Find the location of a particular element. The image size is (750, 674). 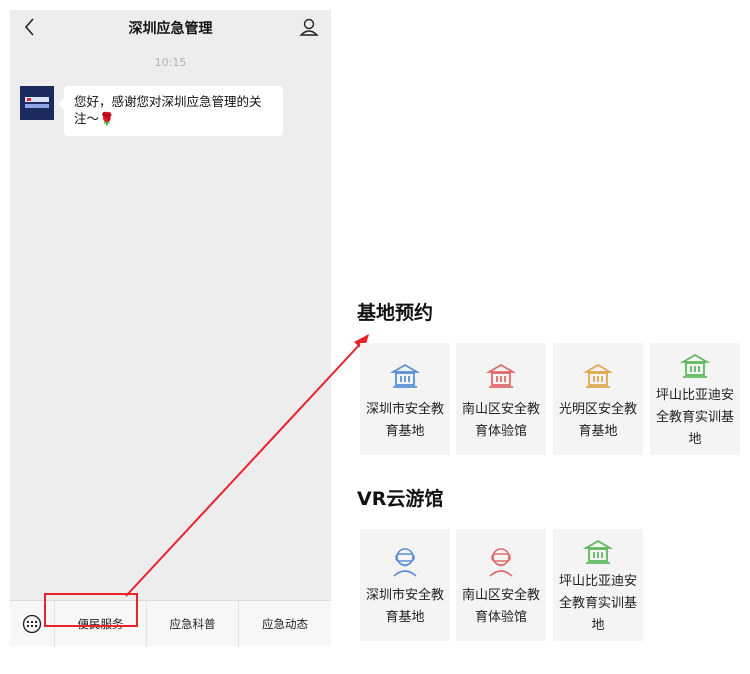

nav-bar: 深圳应急管理 is located at coordinates (170, 27).